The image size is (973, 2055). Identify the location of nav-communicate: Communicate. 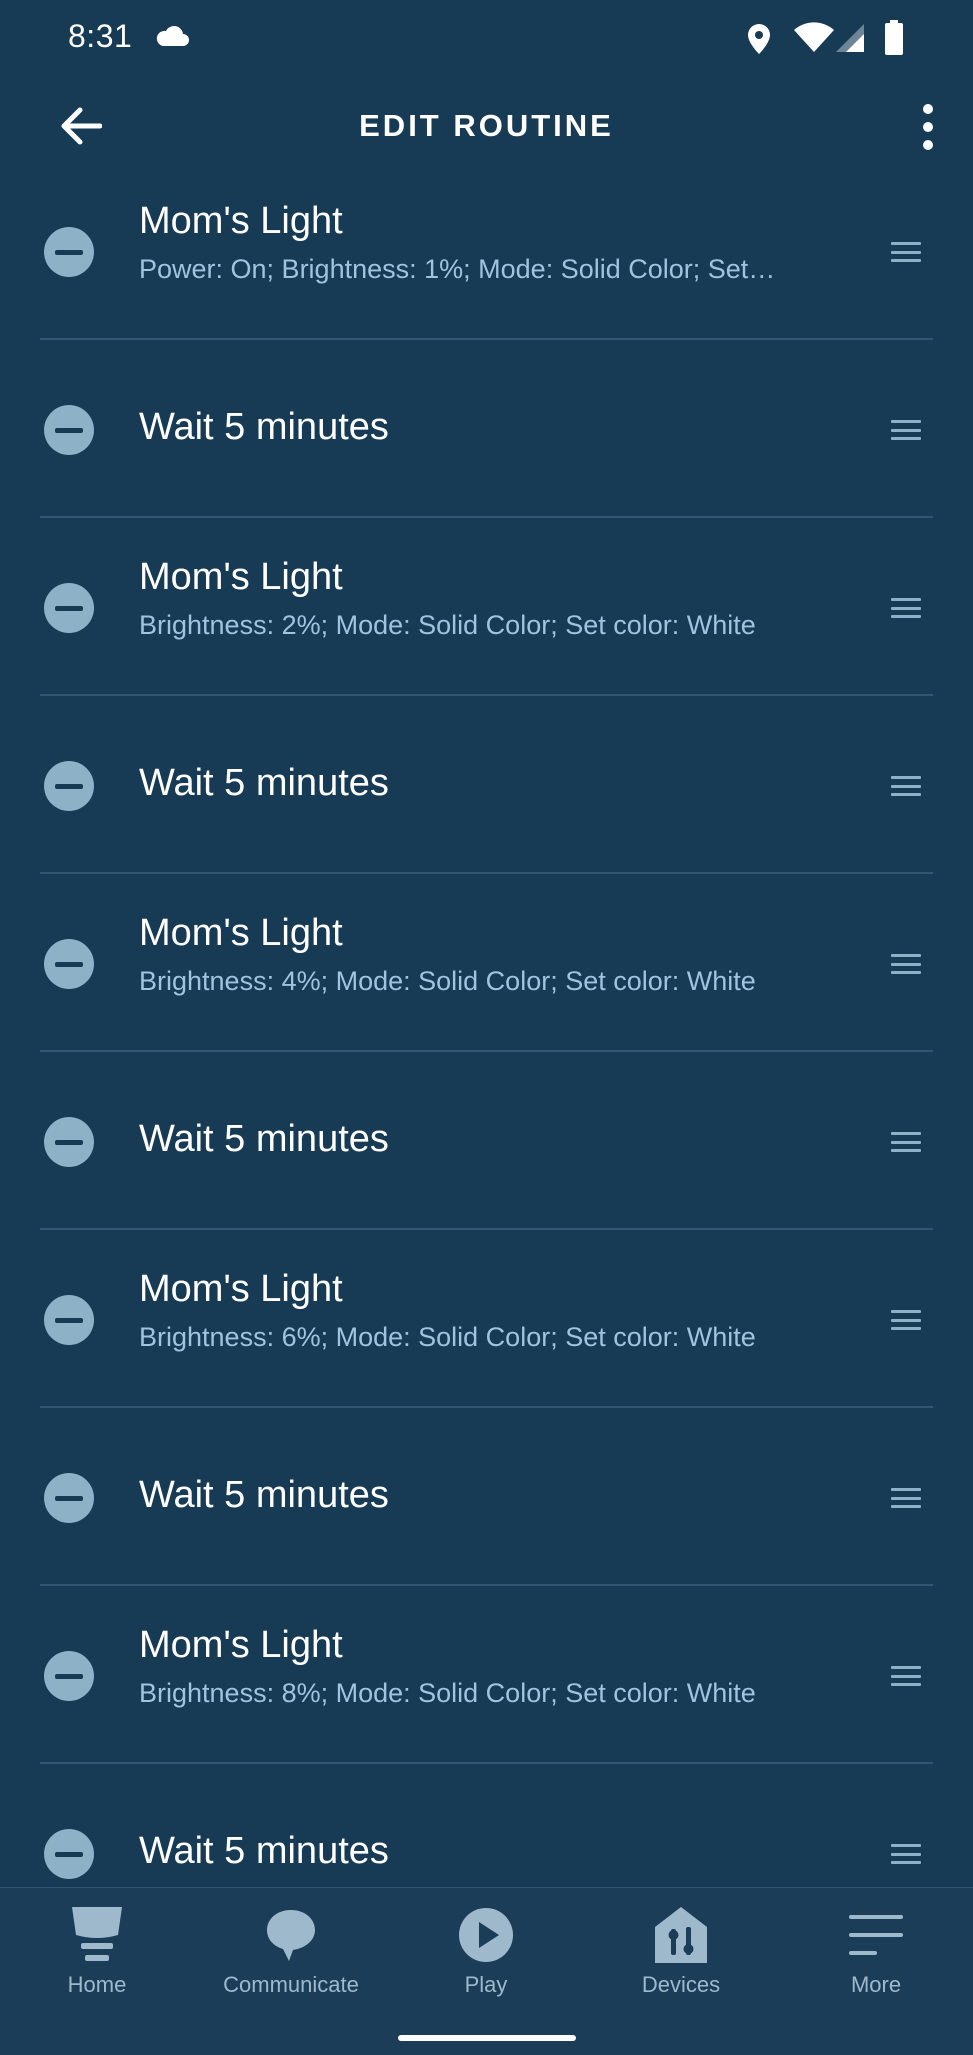
(291, 1956).